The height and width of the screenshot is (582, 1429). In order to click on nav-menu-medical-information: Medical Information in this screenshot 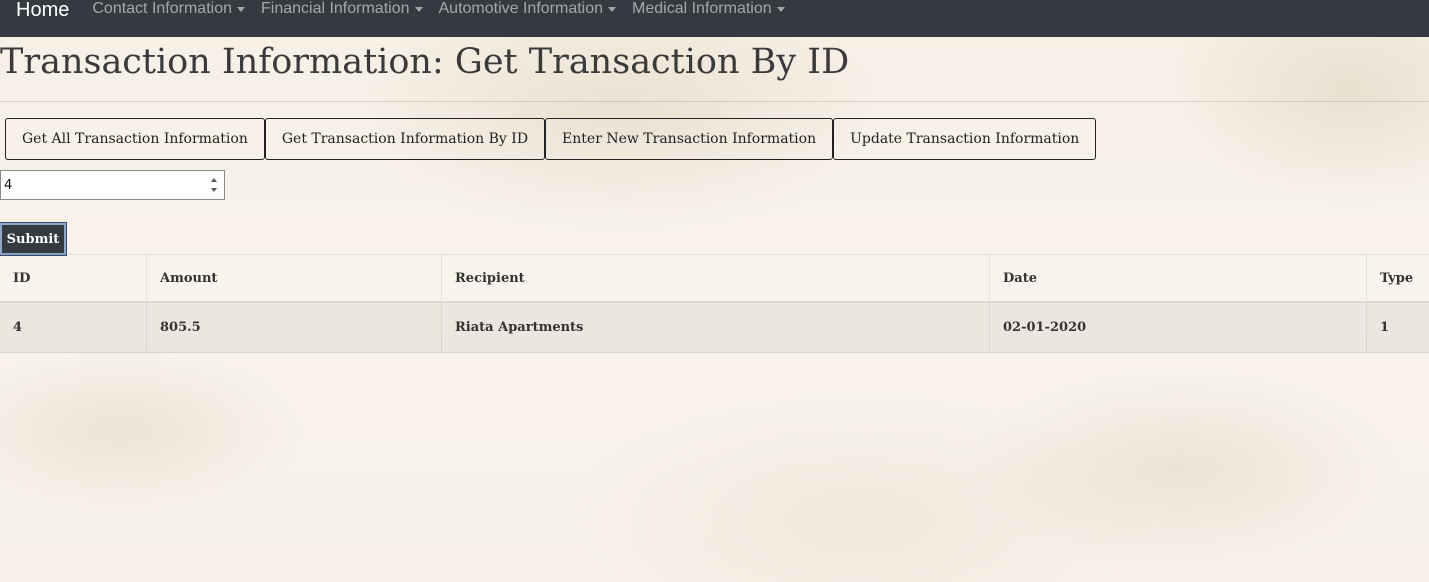, I will do `click(708, 9)`.